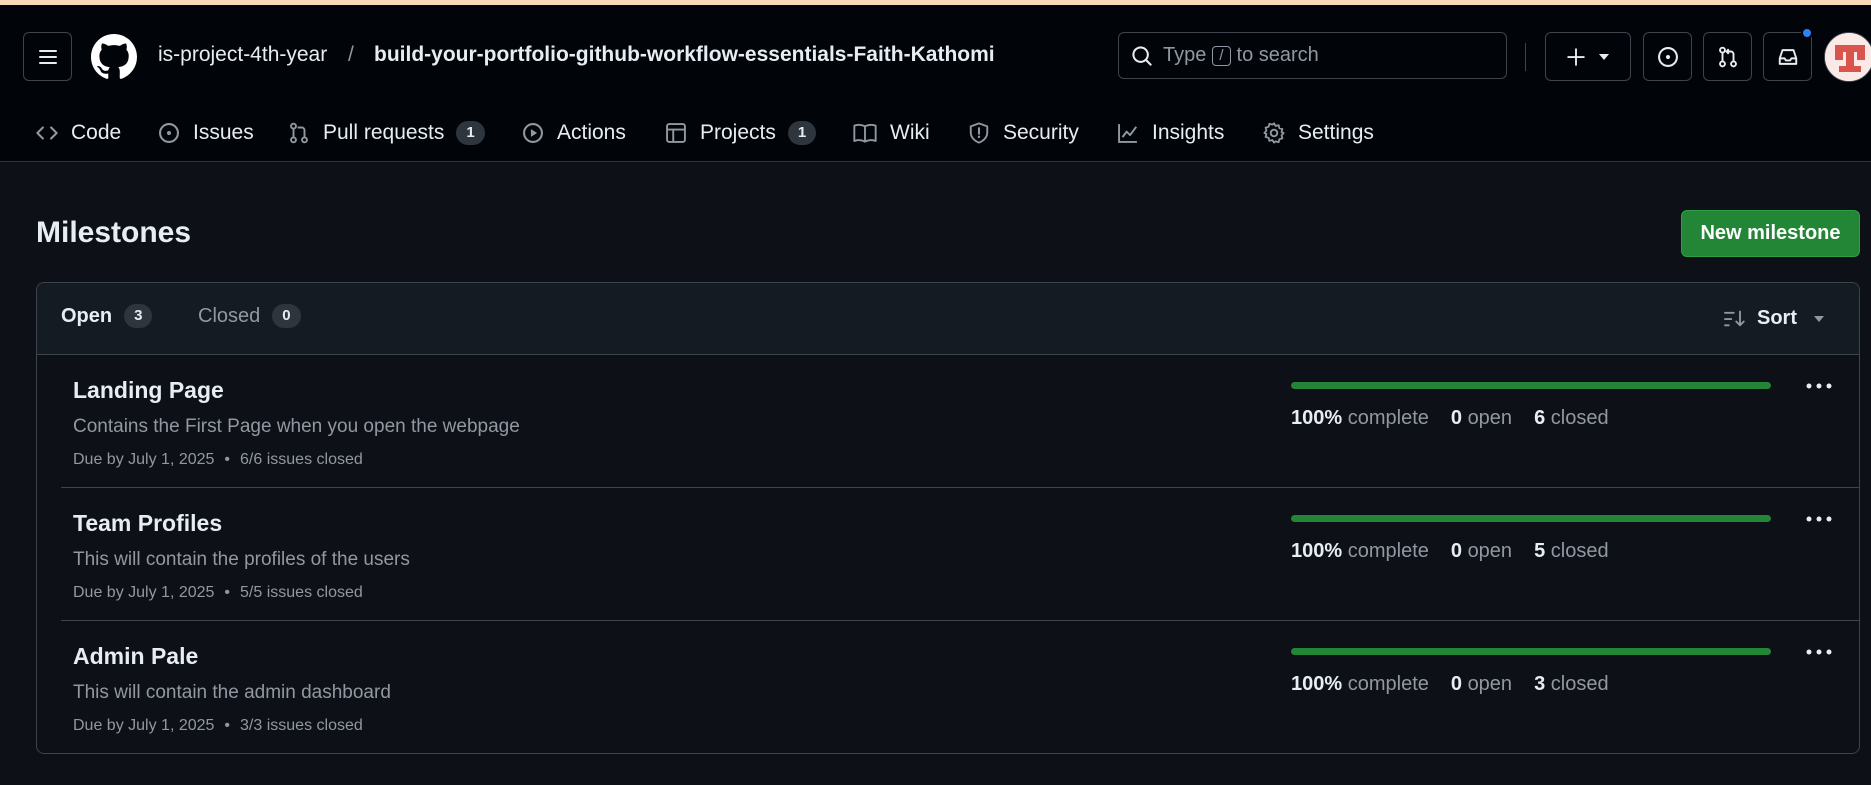 This screenshot has width=1871, height=785. I want to click on tab-code: Code, so click(78, 133).